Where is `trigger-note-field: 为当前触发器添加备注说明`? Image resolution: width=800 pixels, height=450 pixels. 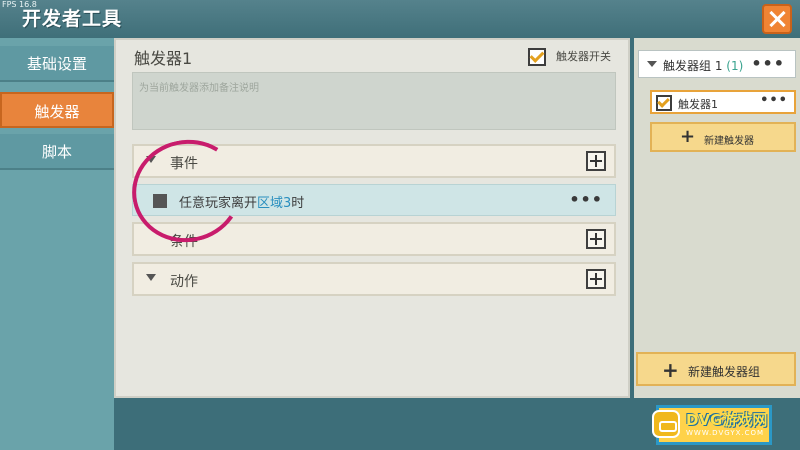
trigger-note-field: 为当前触发器添加备注说明 is located at coordinates (374, 101).